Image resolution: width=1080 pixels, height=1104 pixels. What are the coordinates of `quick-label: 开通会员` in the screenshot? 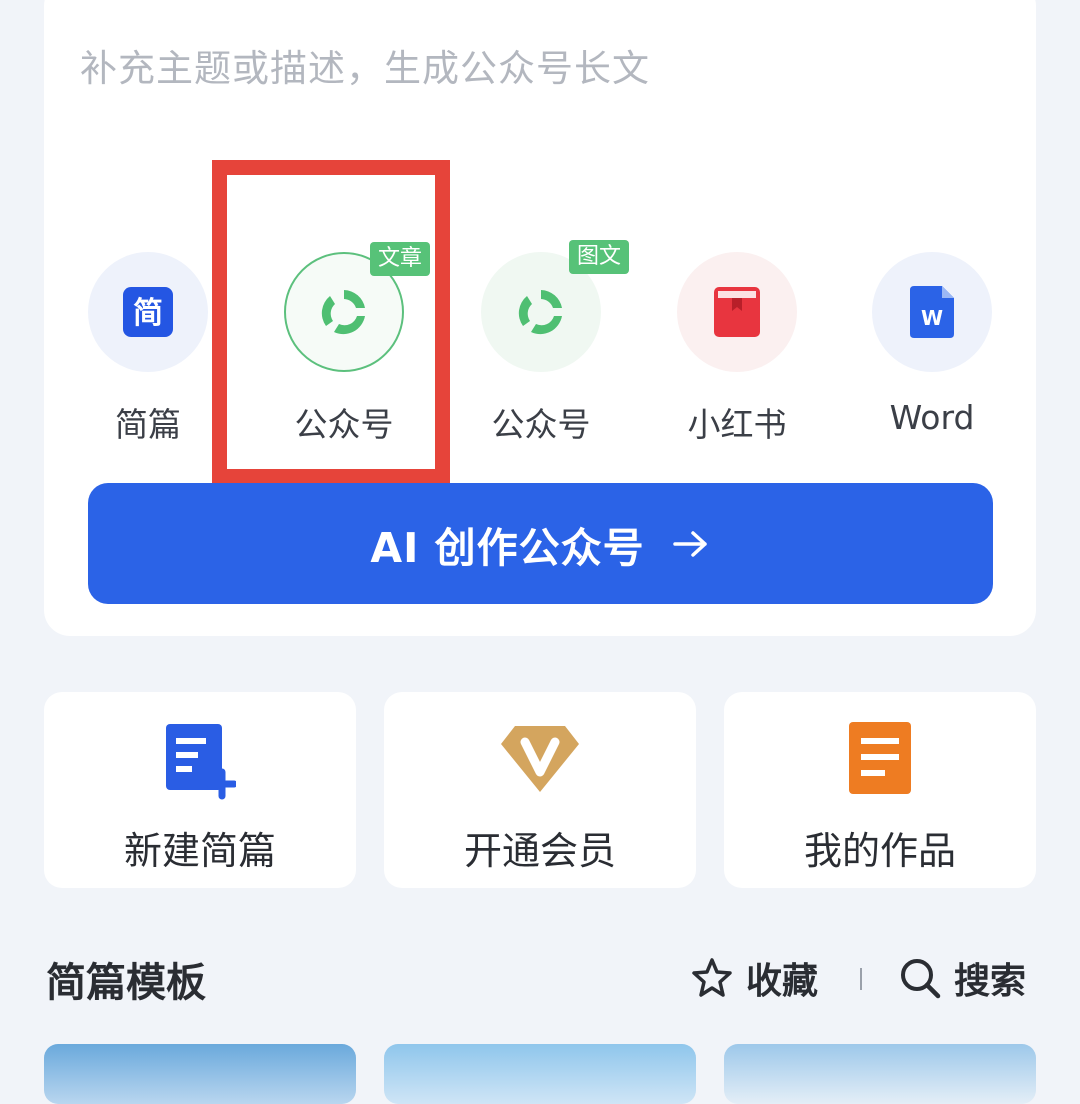 It's located at (539, 851).